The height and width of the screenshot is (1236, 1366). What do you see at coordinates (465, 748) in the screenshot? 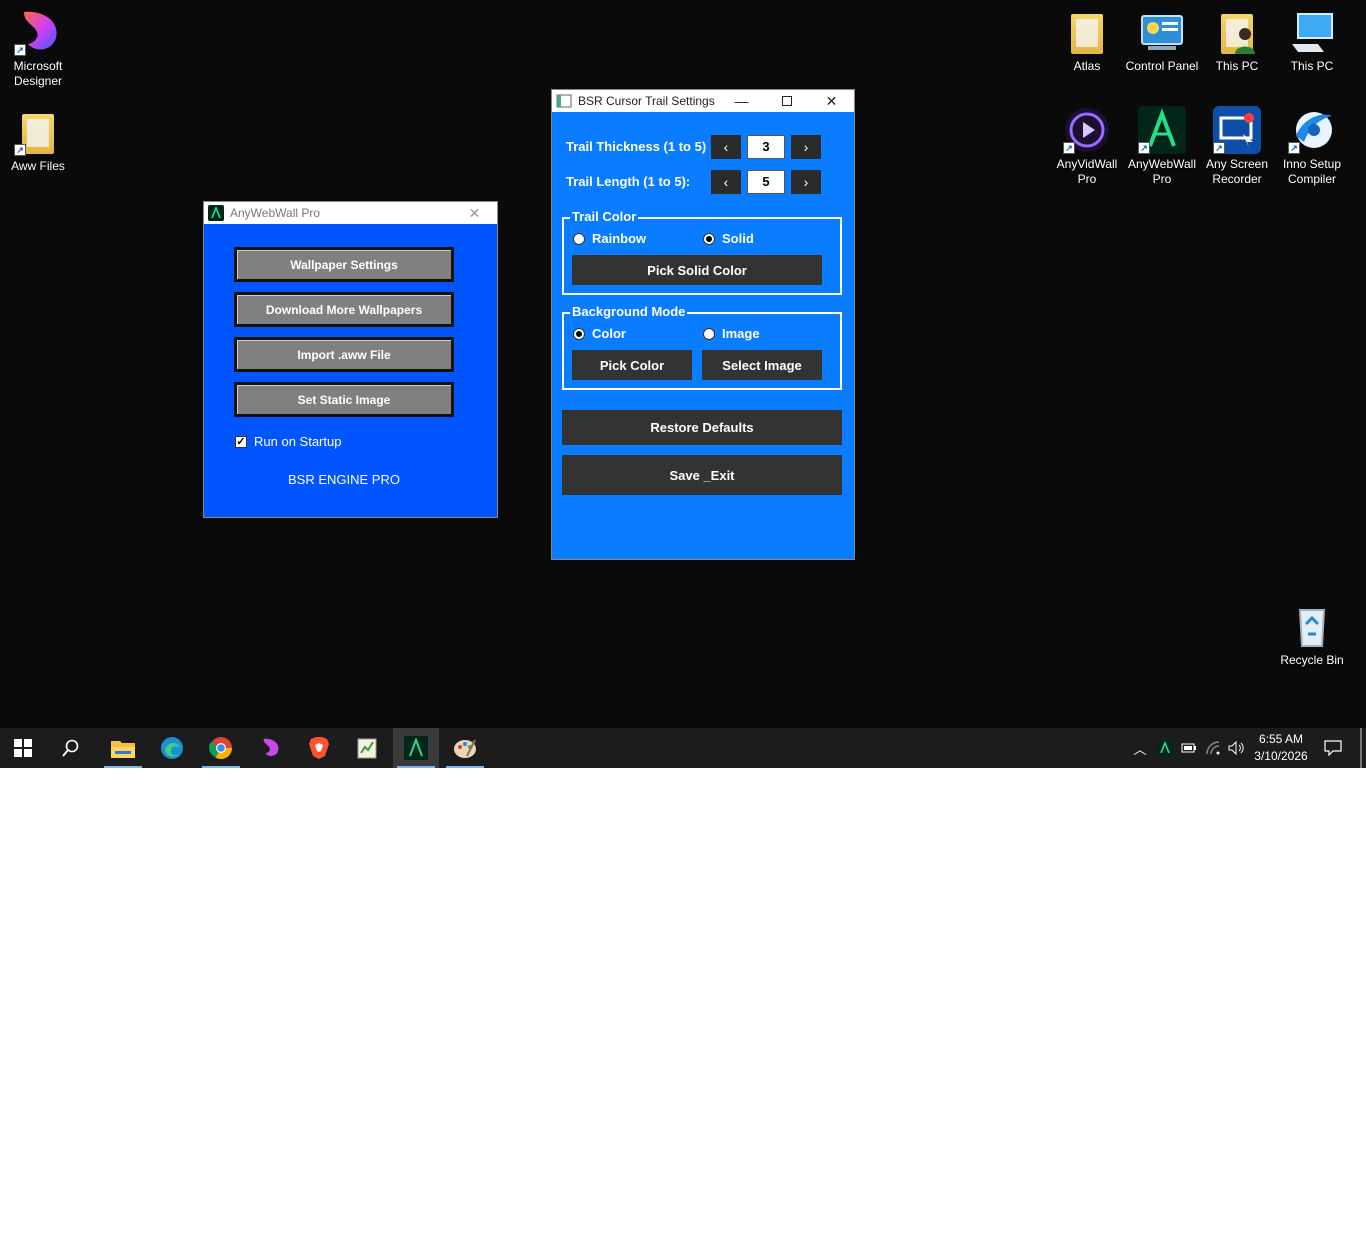
I see `taskbar-paint-app` at bounding box center [465, 748].